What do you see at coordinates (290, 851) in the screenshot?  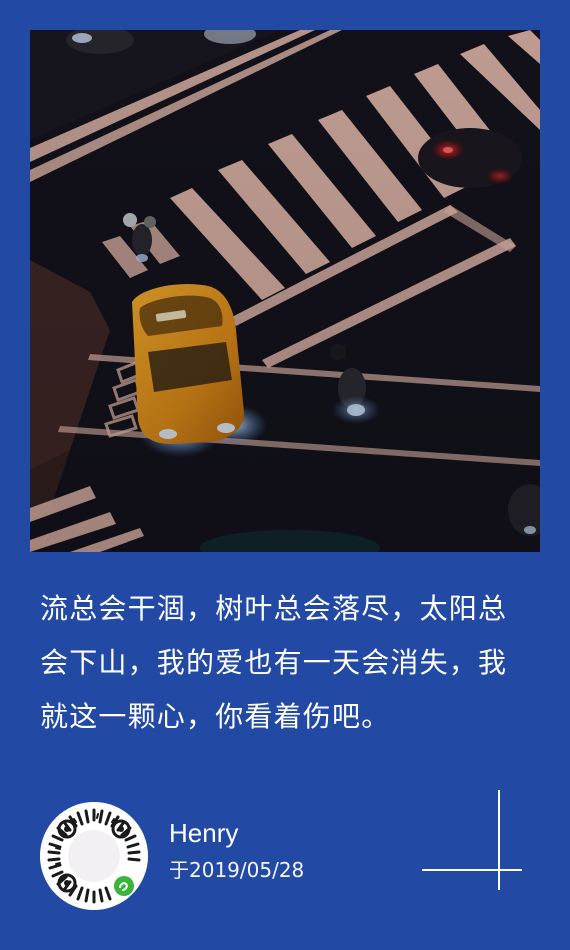 I see `author-footer: Henry 于2019/05/28` at bounding box center [290, 851].